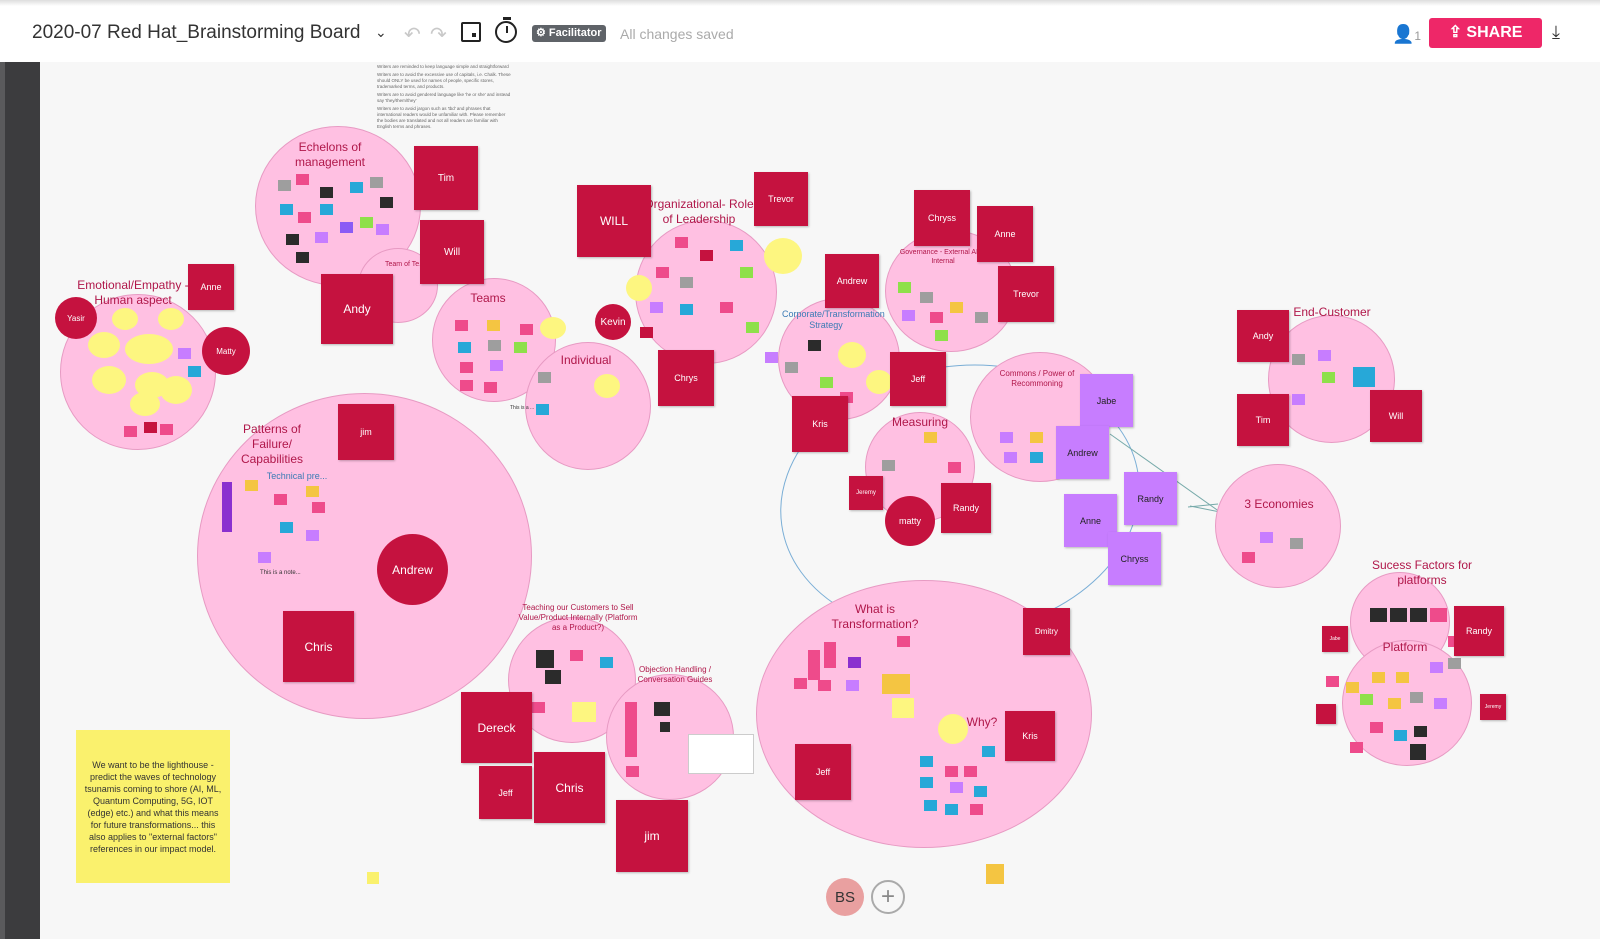 The image size is (1600, 939). I want to click on dot-andrew: Andrew, so click(412, 569).